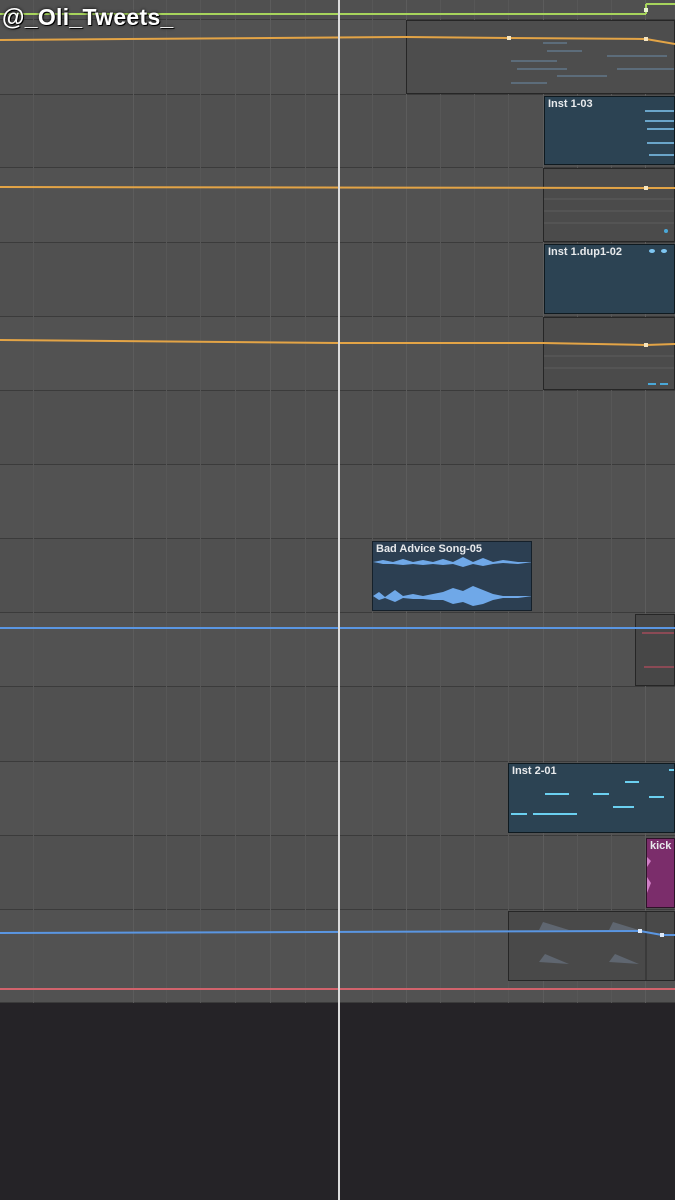 The image size is (675, 1200). What do you see at coordinates (88, 17) in the screenshot?
I see `watermark-text: @_Oli_Tweets_` at bounding box center [88, 17].